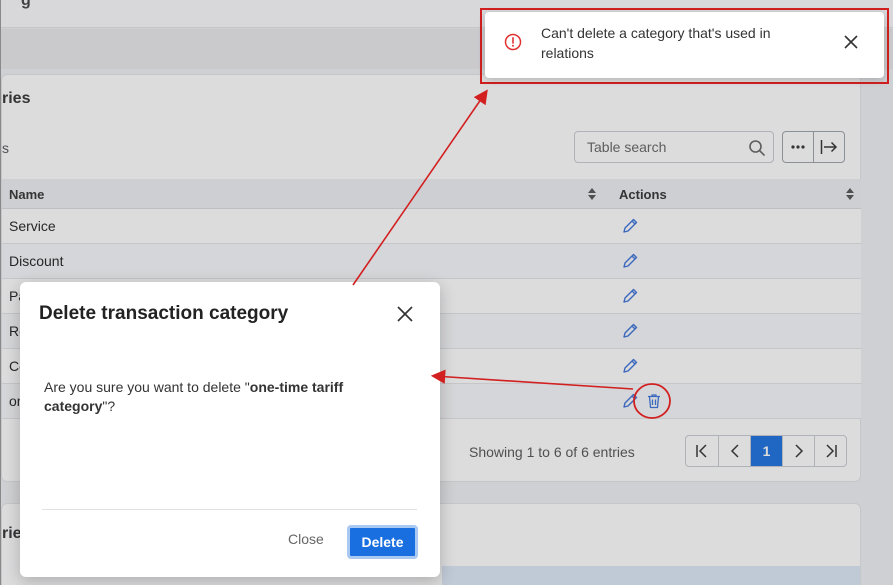 This screenshot has width=893, height=585. Describe the element at coordinates (147, 387) in the screenshot. I see `dialog-message-prefix: Are you sure you want to delete "` at that location.